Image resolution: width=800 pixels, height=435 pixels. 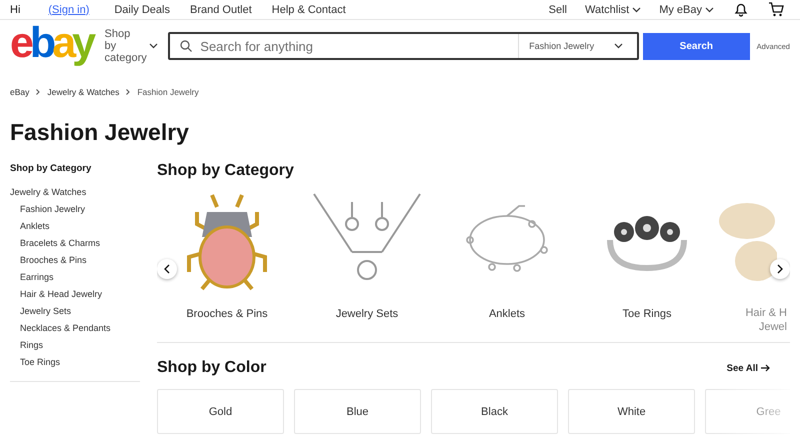 What do you see at coordinates (696, 46) in the screenshot?
I see `search-button: Search` at bounding box center [696, 46].